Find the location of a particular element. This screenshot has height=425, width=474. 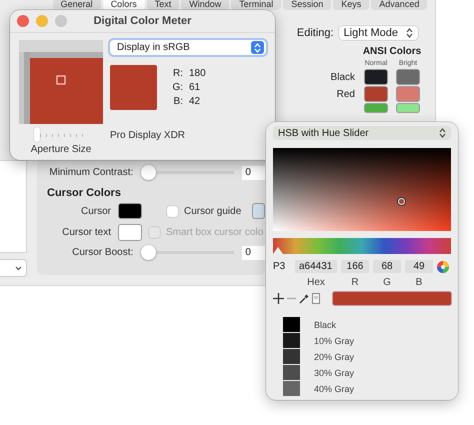

swatch-name: Black is located at coordinates (325, 325).